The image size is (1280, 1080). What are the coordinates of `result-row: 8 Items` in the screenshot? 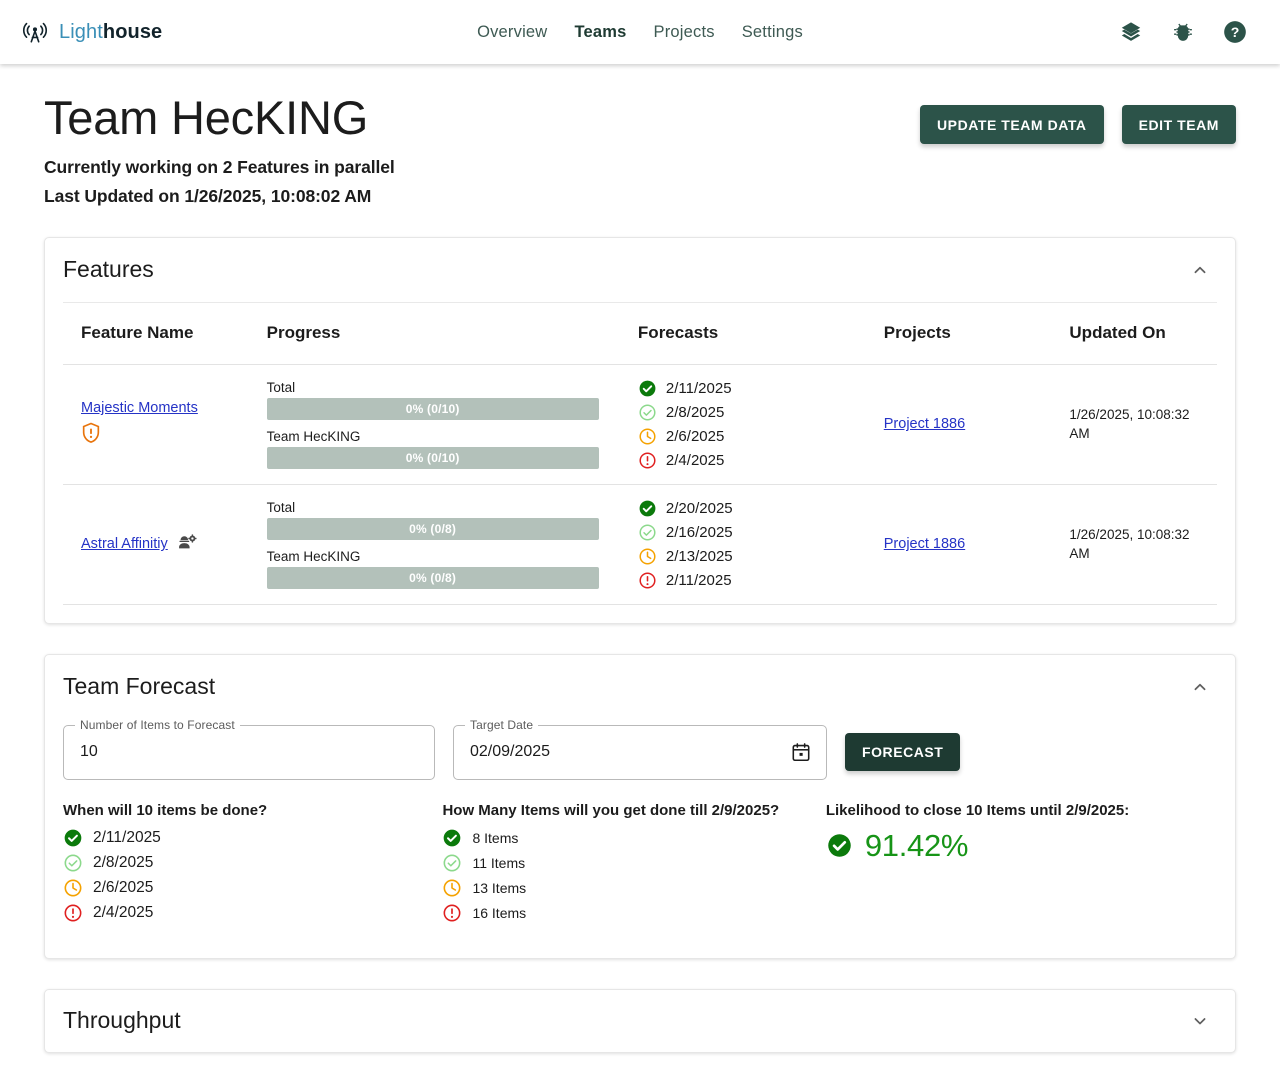 It's located at (633, 838).